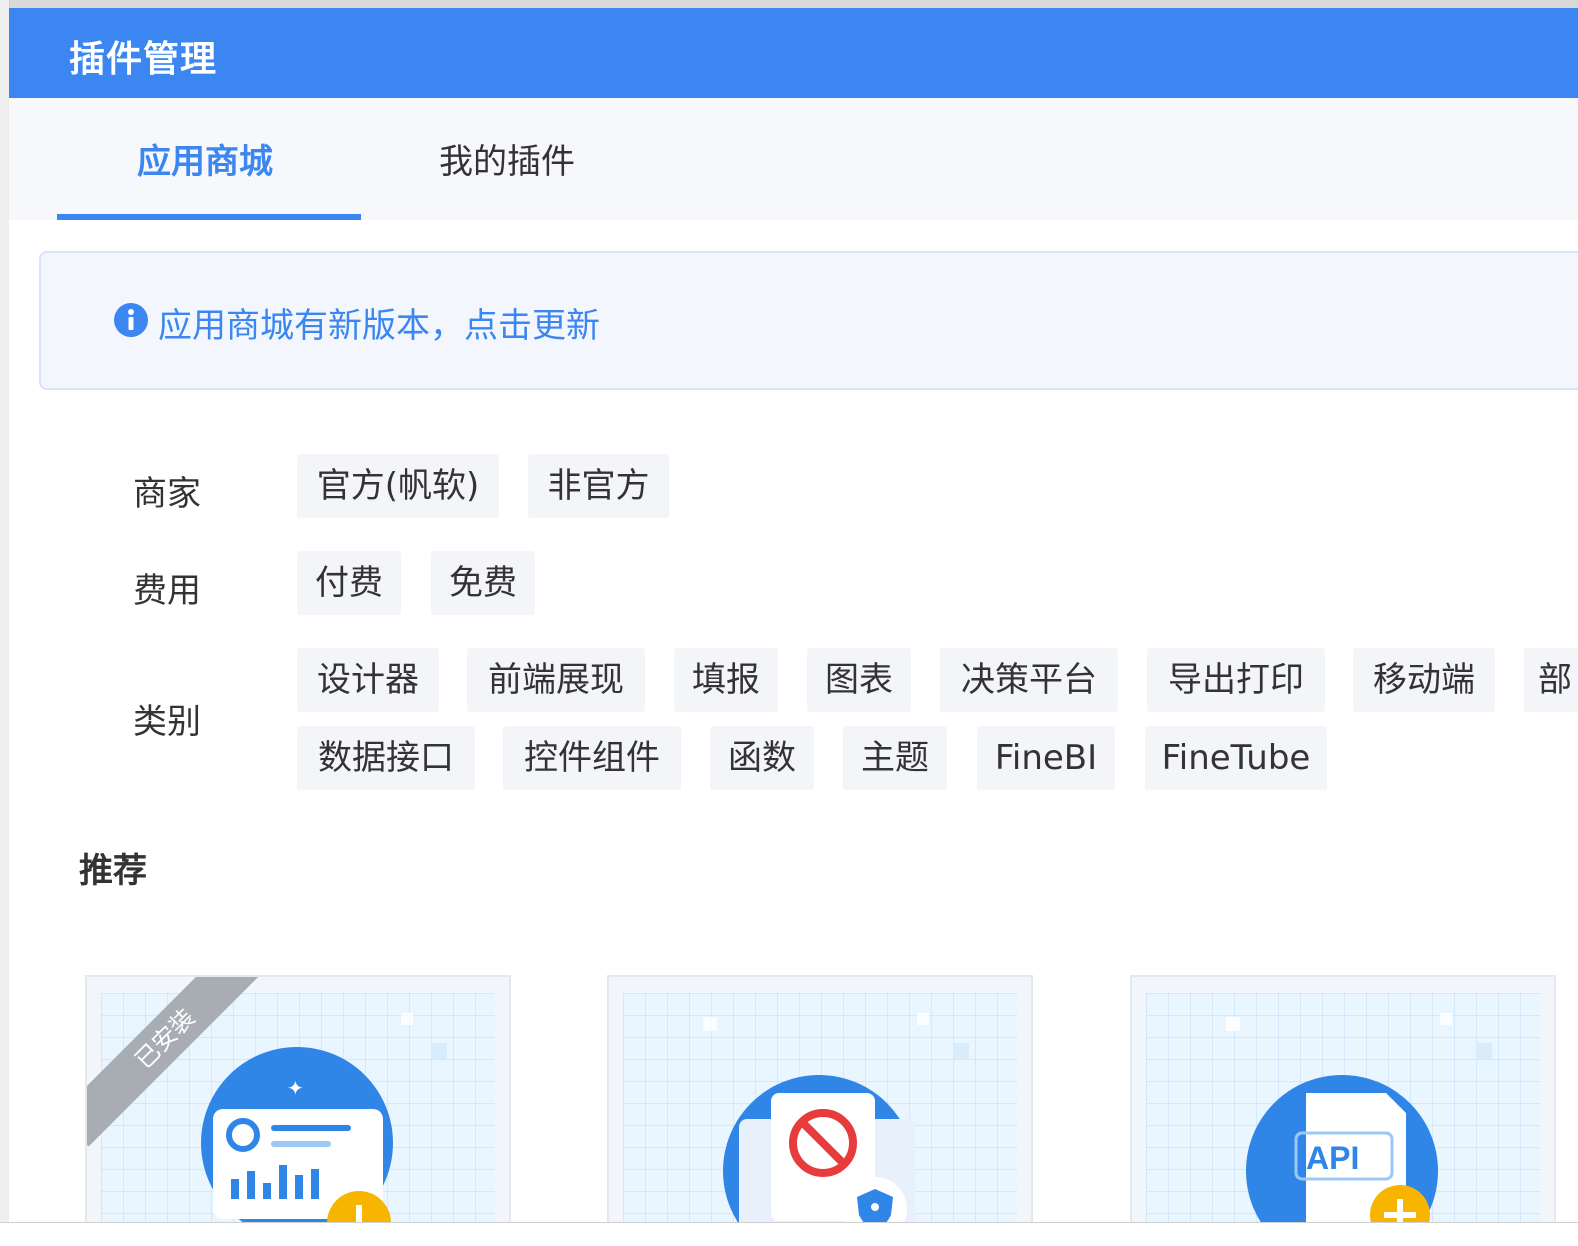  I want to click on chip-category-export-print: 导出打印, so click(1236, 680).